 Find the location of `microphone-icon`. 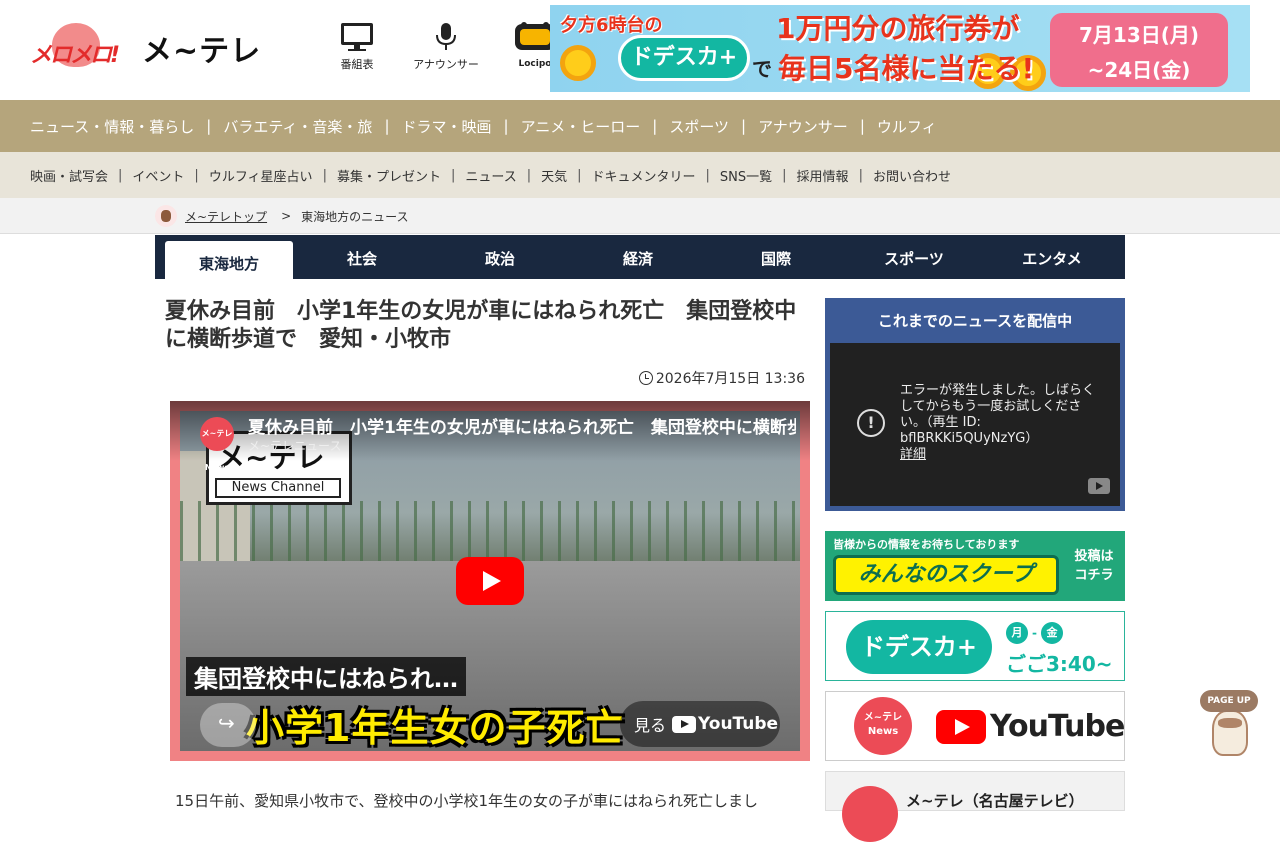

microphone-icon is located at coordinates (446, 36).